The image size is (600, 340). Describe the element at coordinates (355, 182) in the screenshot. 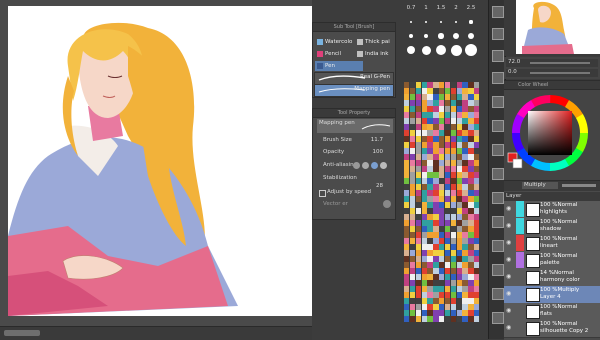

I see `stabilization-row: Stabilization 28` at that location.